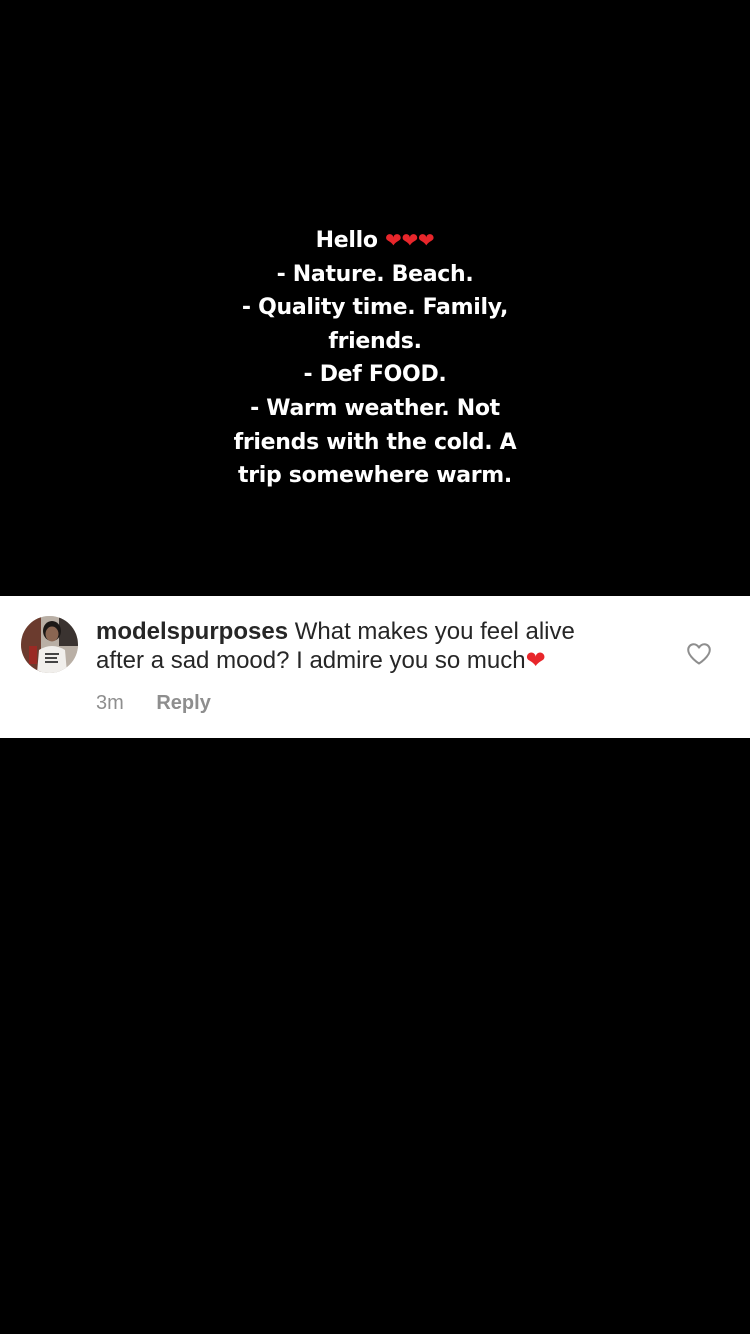  What do you see at coordinates (375, 308) in the screenshot?
I see `story-line: - Quality time. Family,` at bounding box center [375, 308].